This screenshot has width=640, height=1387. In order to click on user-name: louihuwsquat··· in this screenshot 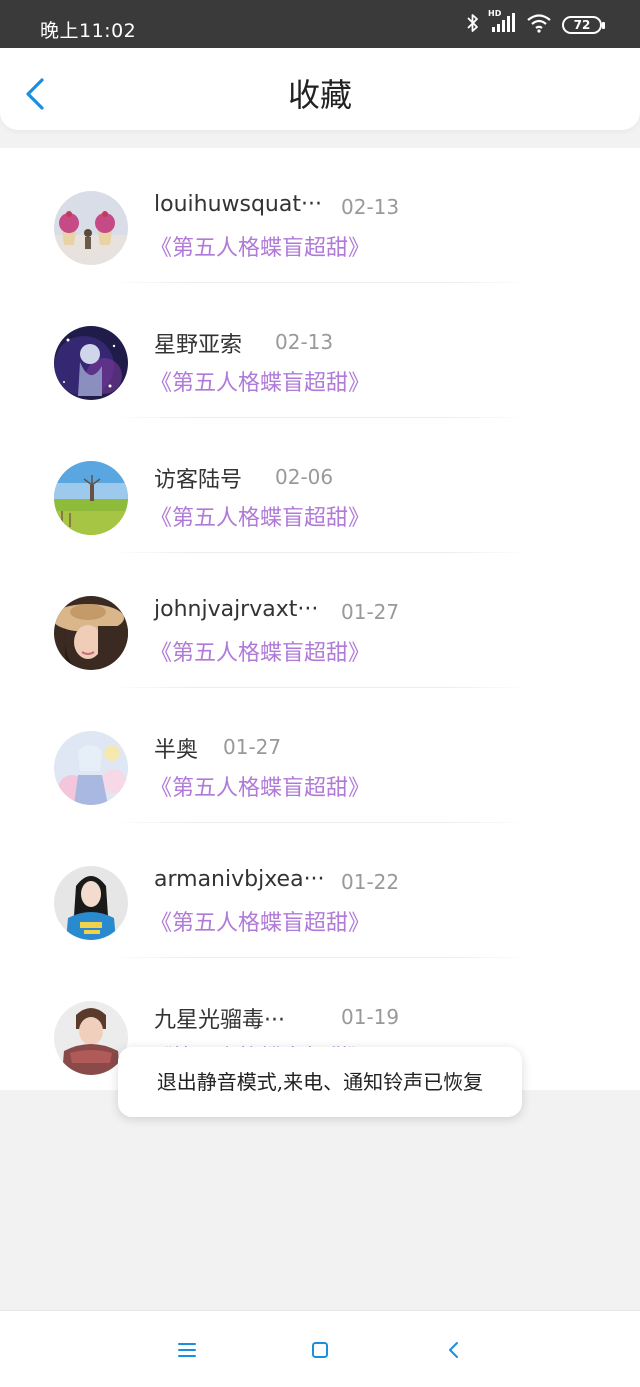, I will do `click(238, 204)`.